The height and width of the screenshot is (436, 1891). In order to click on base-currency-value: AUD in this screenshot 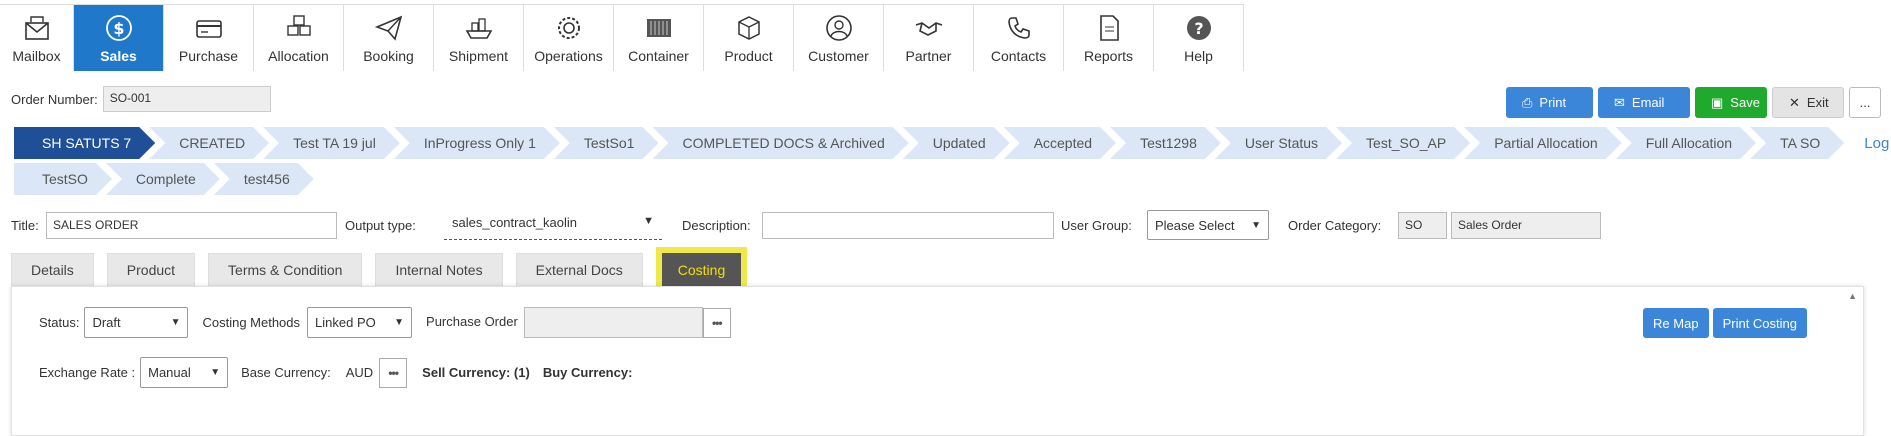, I will do `click(359, 372)`.